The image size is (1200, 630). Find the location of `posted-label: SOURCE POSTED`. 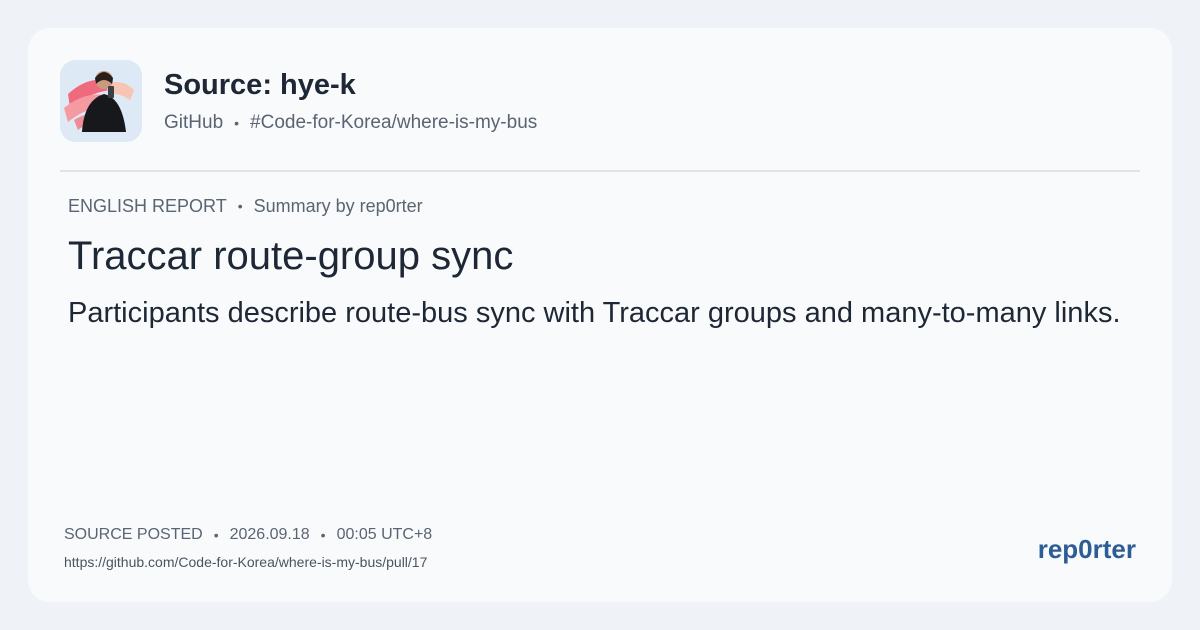

posted-label: SOURCE POSTED is located at coordinates (133, 534).